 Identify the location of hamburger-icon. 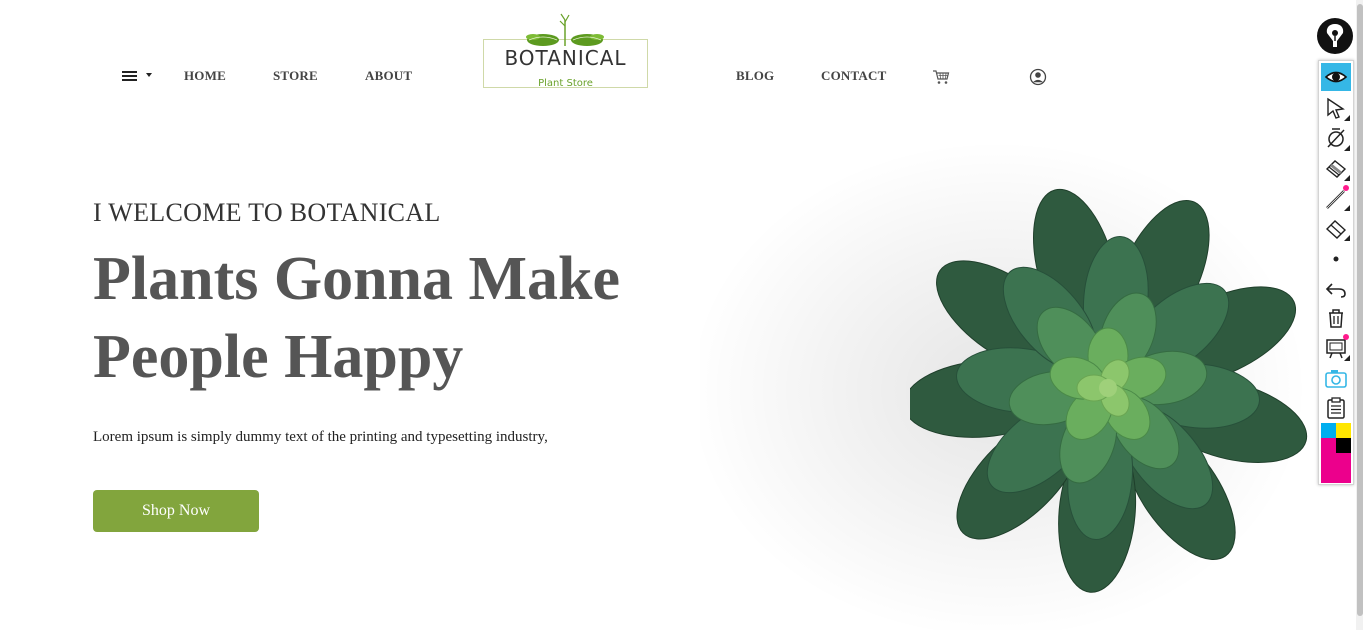
(129, 76).